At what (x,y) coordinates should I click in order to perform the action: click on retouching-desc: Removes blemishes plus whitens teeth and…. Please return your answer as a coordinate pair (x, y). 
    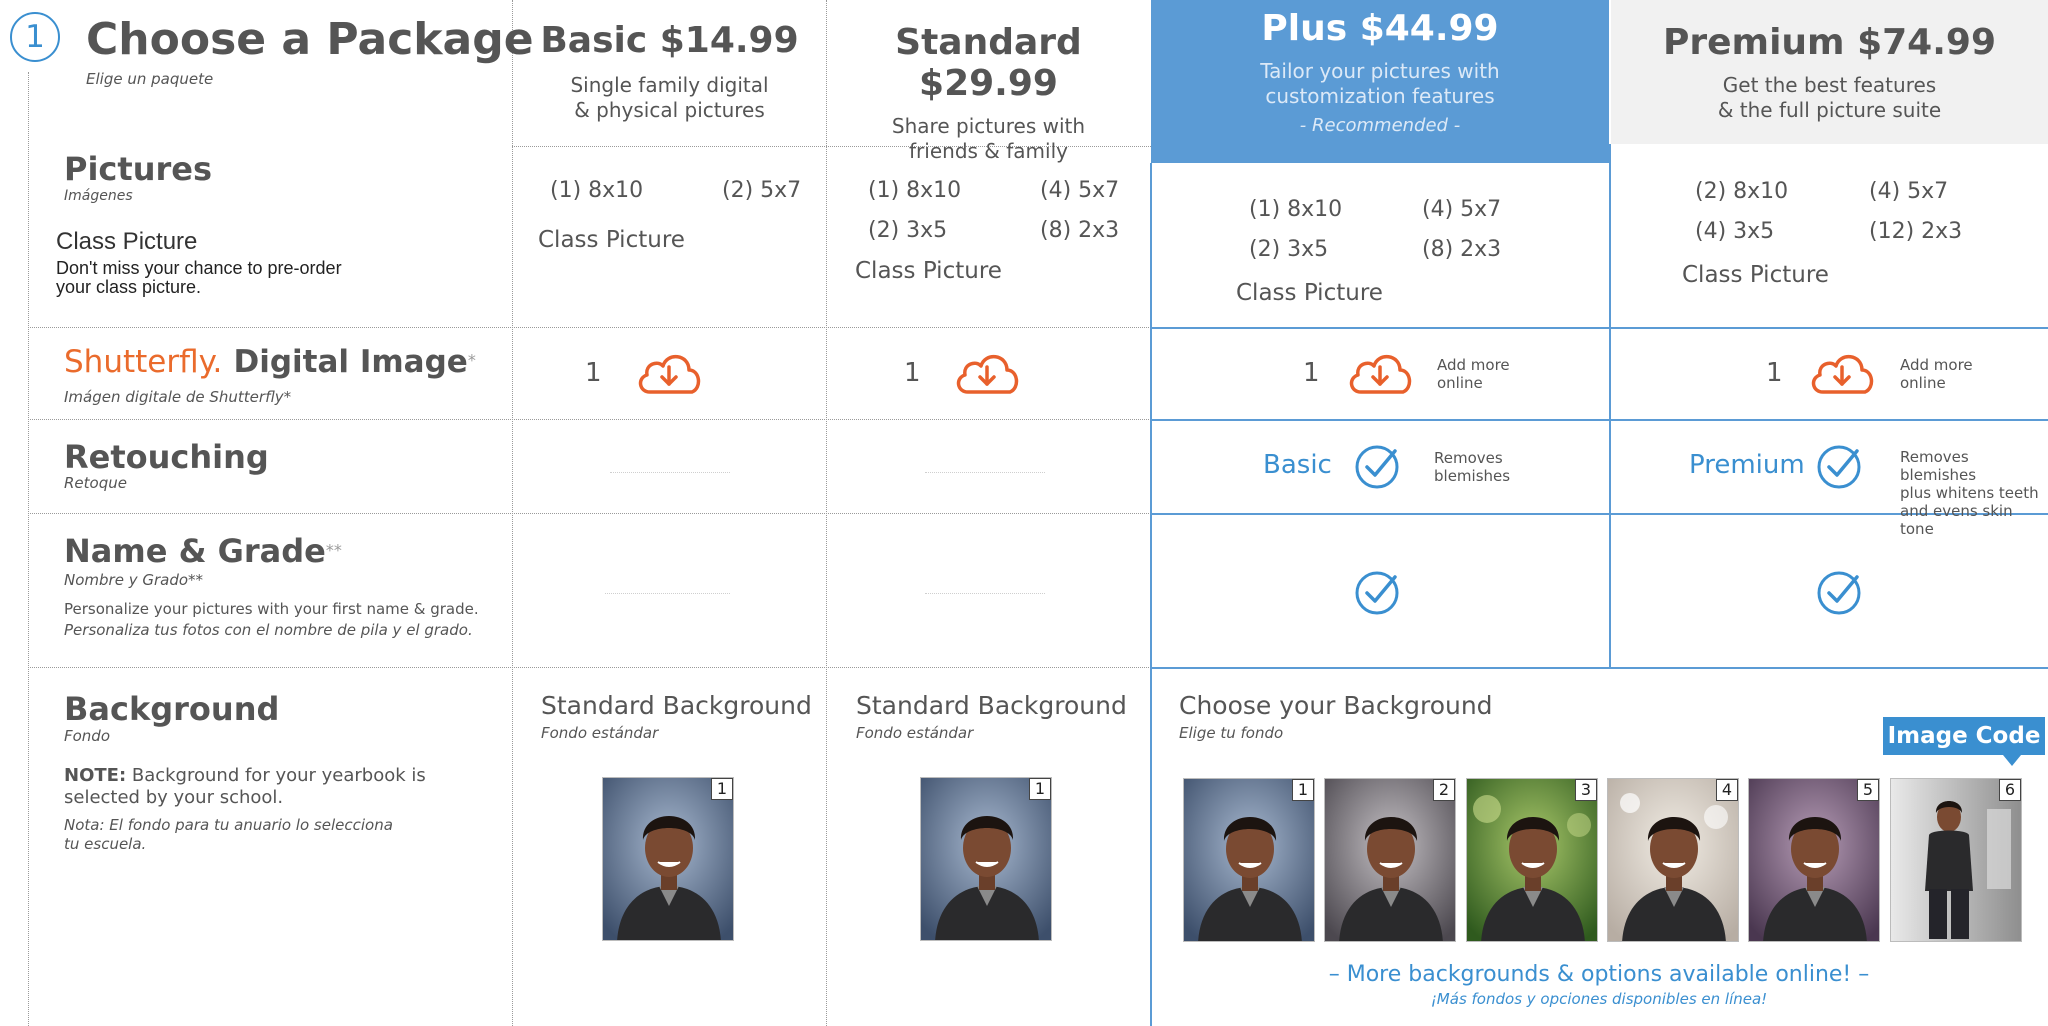
    Looking at the image, I should click on (1974, 493).